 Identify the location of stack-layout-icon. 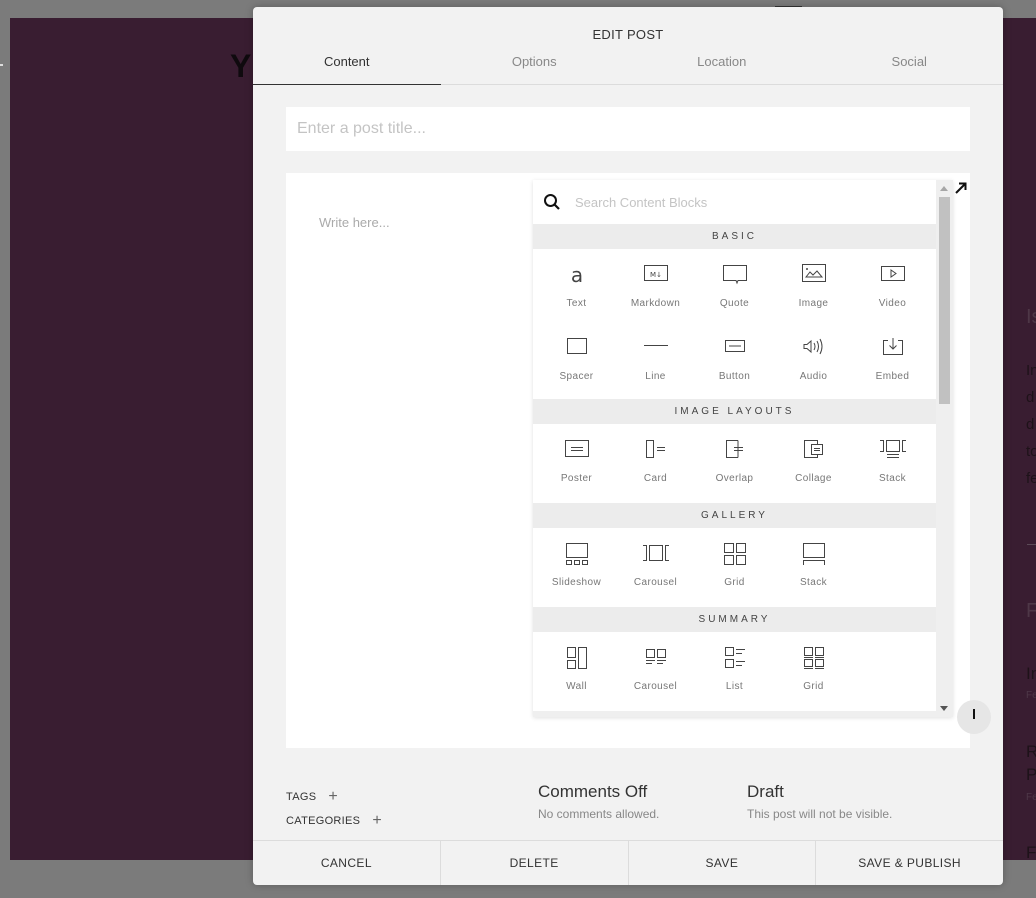
(892, 449).